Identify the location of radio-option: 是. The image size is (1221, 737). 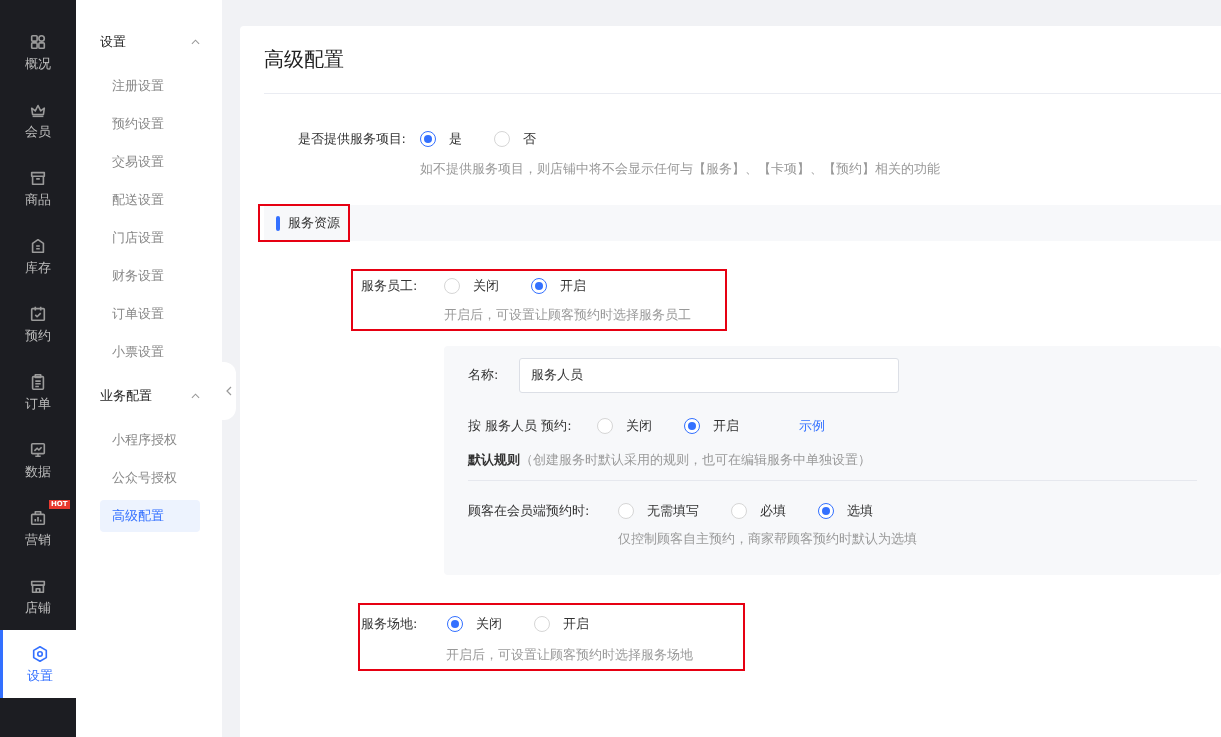
(441, 139).